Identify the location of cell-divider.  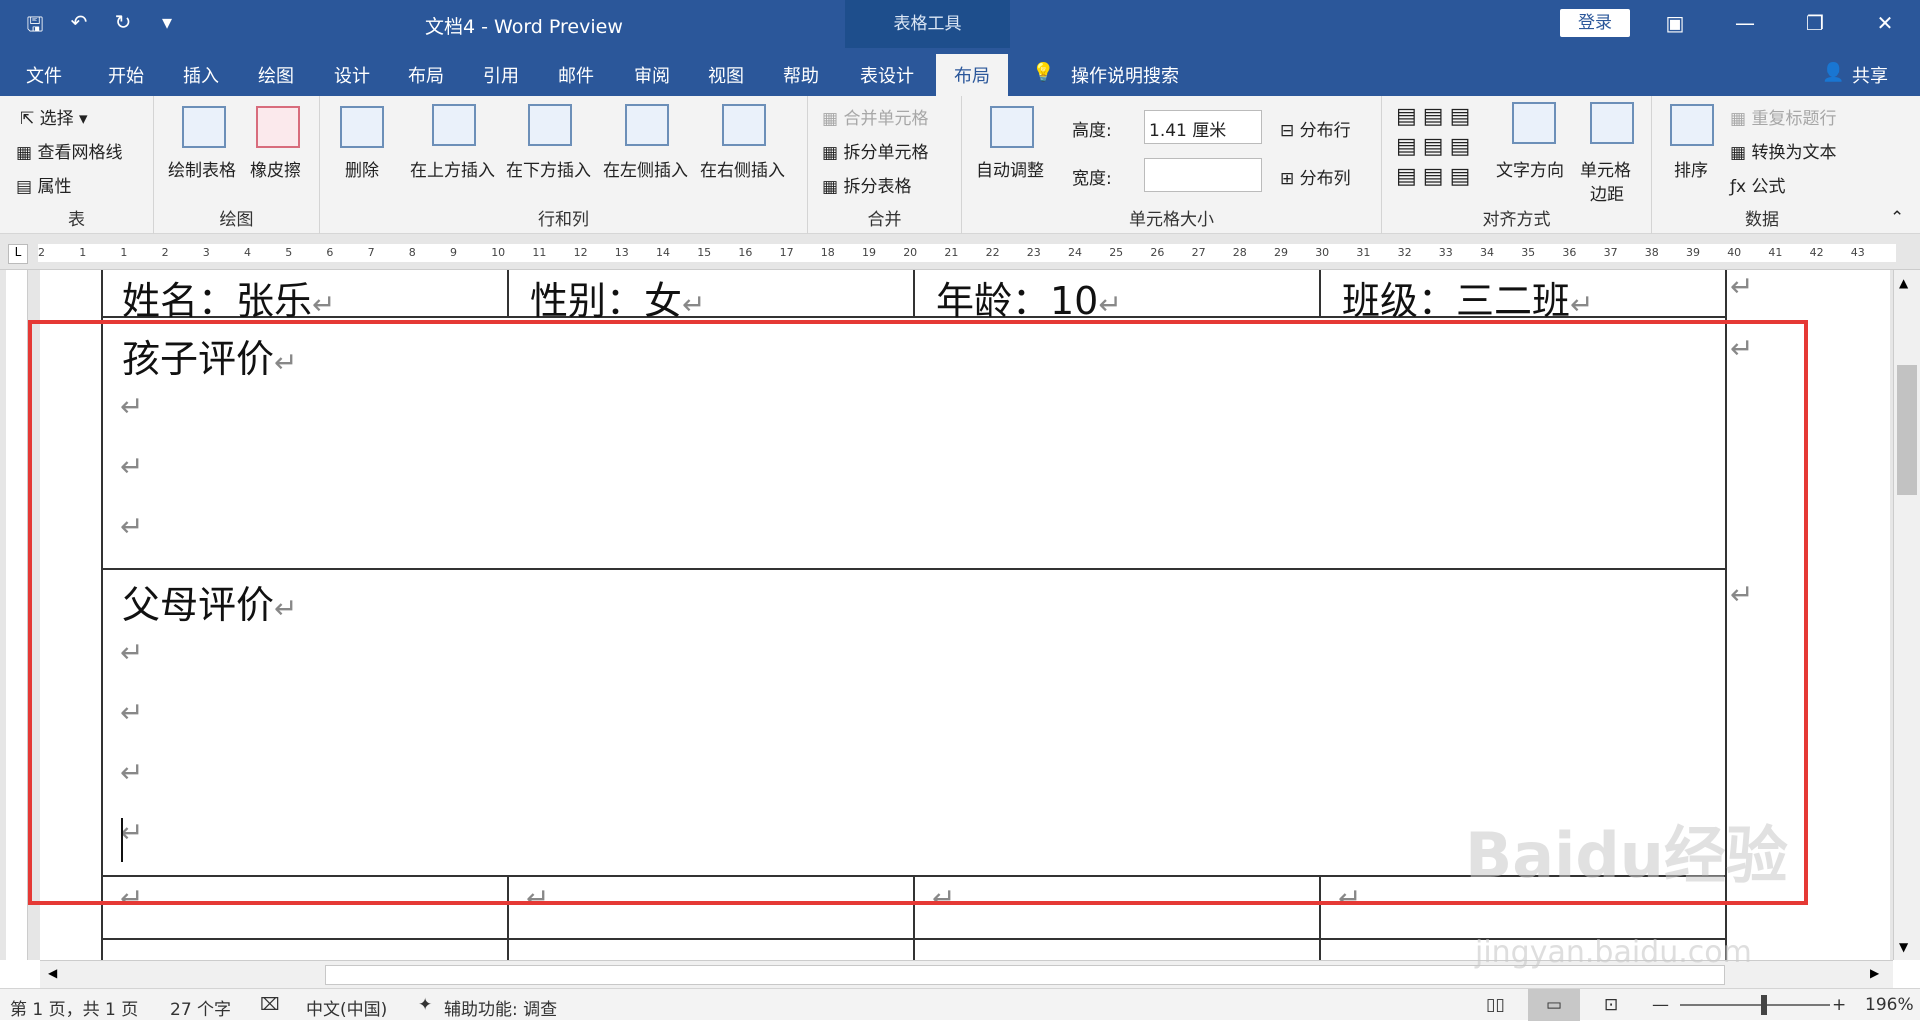
(1320, 293).